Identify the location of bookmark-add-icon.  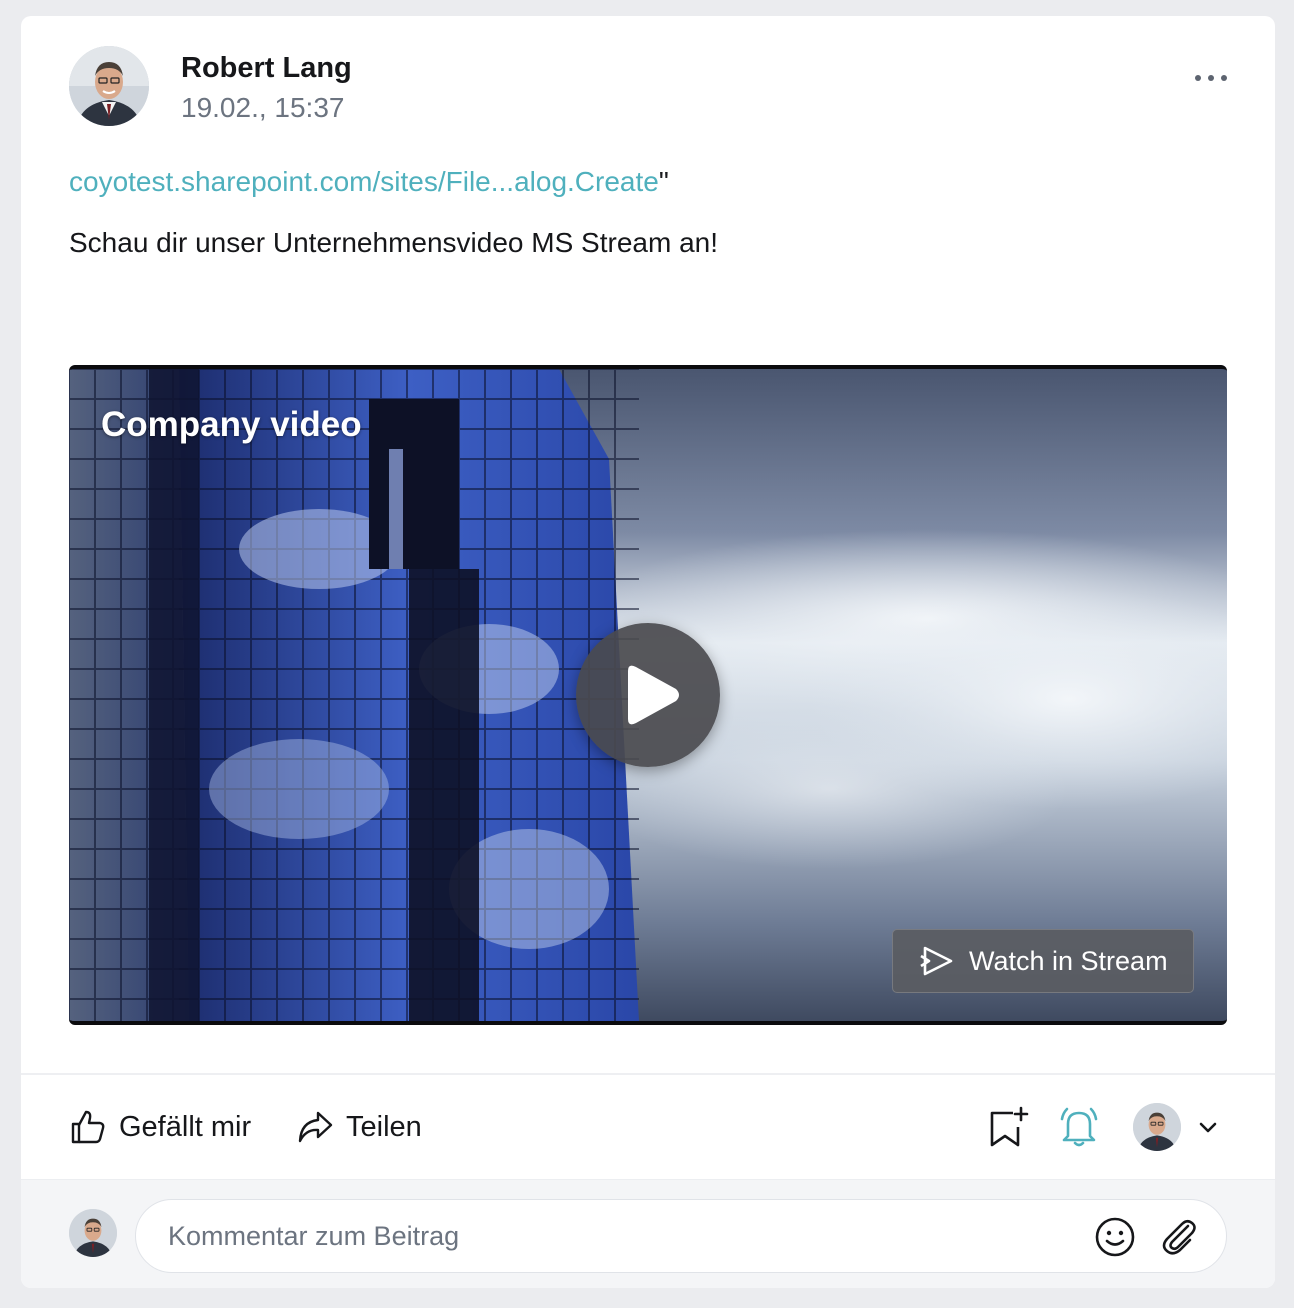
(1009, 1126).